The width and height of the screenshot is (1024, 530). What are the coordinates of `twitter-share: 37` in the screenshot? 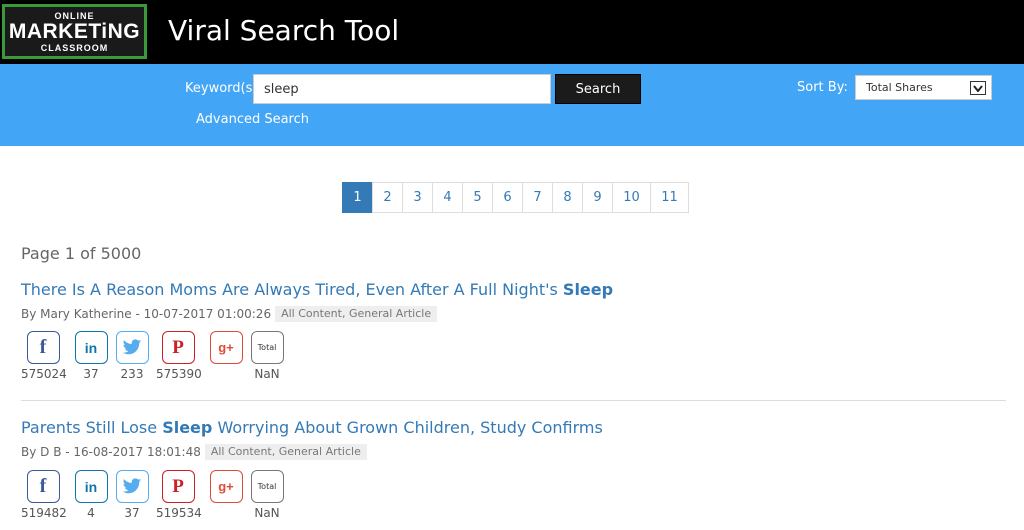 It's located at (132, 495).